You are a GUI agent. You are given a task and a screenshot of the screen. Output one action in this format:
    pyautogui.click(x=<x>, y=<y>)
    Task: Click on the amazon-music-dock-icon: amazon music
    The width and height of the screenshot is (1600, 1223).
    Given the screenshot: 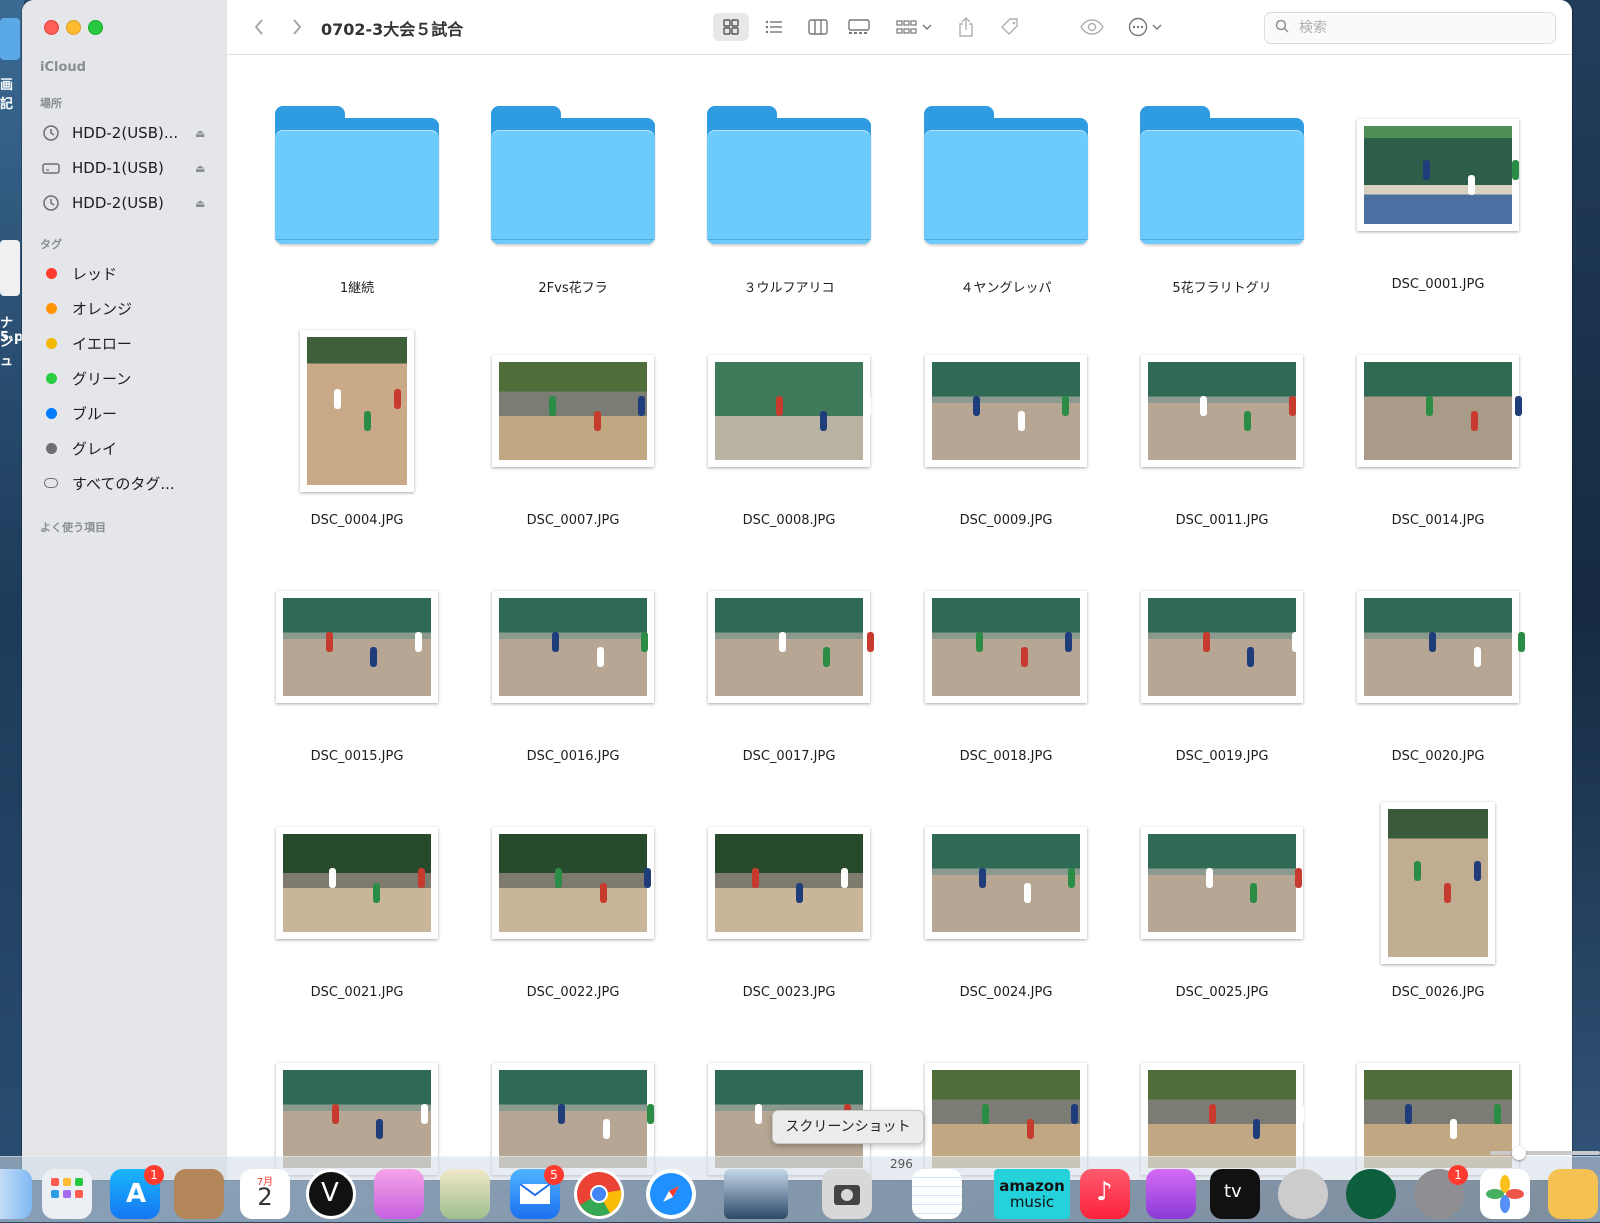 What is the action you would take?
    pyautogui.click(x=1032, y=1194)
    